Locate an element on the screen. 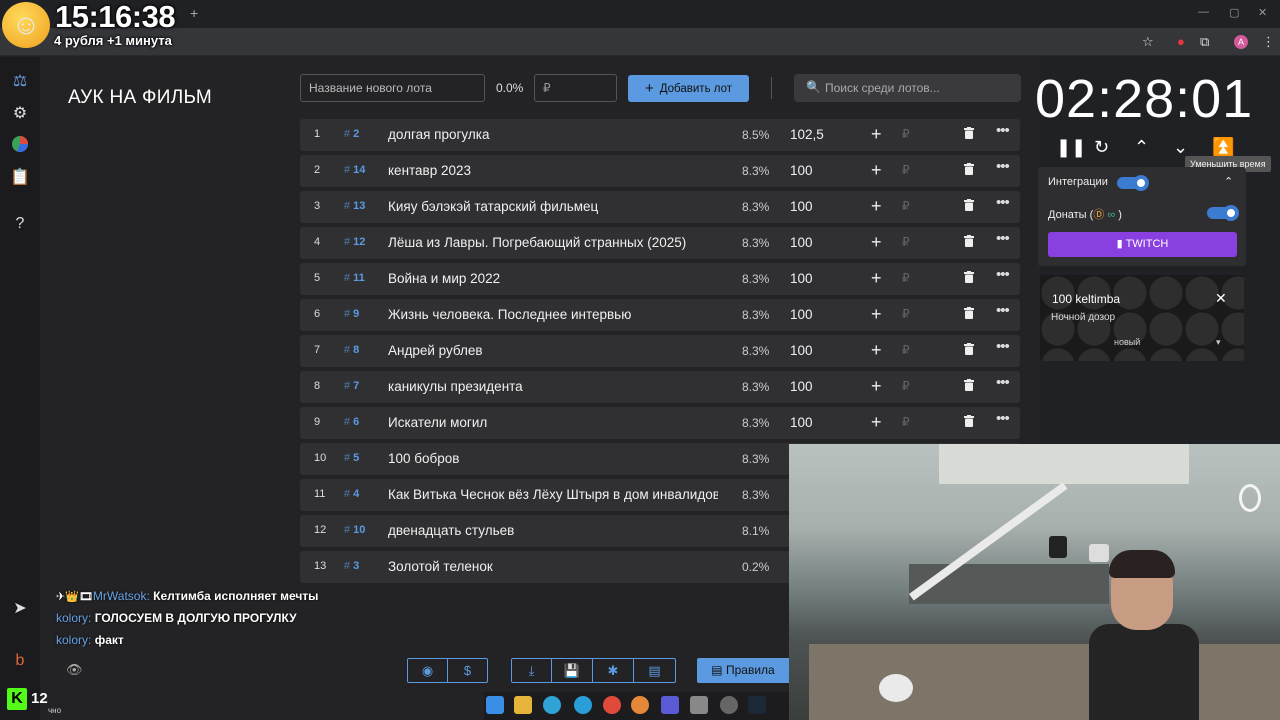  lot-name: двенадцать стульев is located at coordinates (553, 530).